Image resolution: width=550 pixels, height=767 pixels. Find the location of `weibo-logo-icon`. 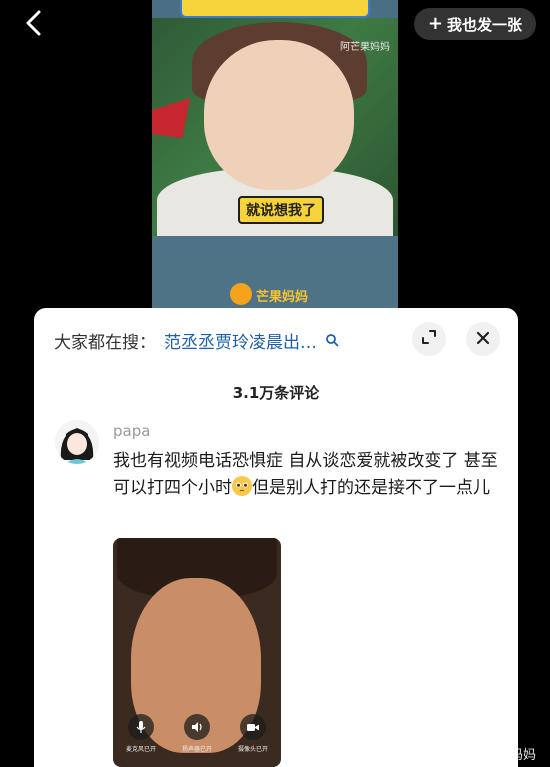

weibo-logo-icon is located at coordinates (454, 753).